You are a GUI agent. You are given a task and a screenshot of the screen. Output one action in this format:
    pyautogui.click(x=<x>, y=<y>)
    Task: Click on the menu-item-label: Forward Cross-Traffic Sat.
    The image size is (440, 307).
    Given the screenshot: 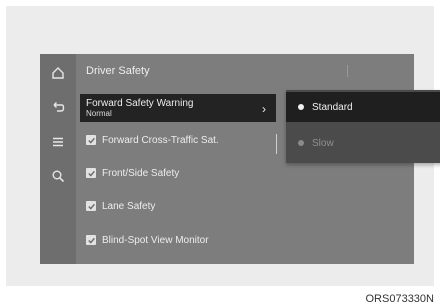 What is the action you would take?
    pyautogui.click(x=160, y=140)
    